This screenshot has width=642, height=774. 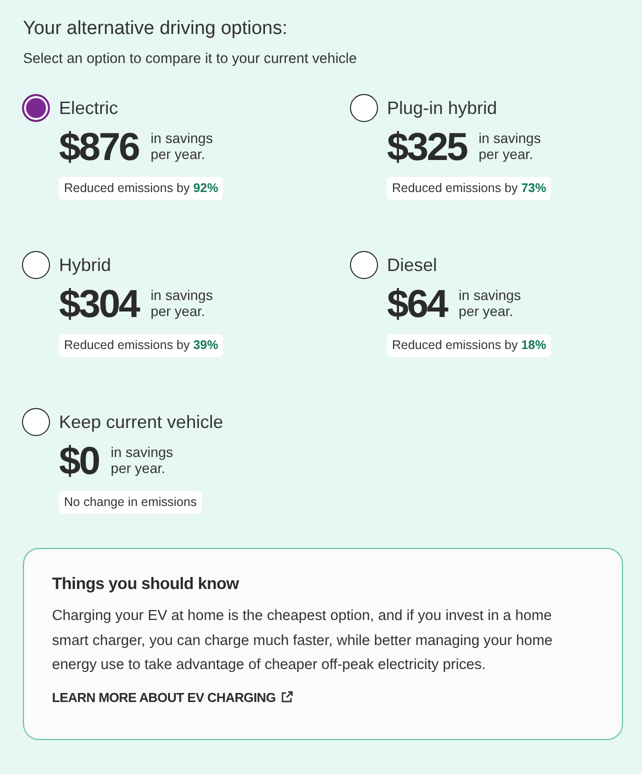 I want to click on emissions-tag: Reduced emissions by 73%, so click(x=469, y=188).